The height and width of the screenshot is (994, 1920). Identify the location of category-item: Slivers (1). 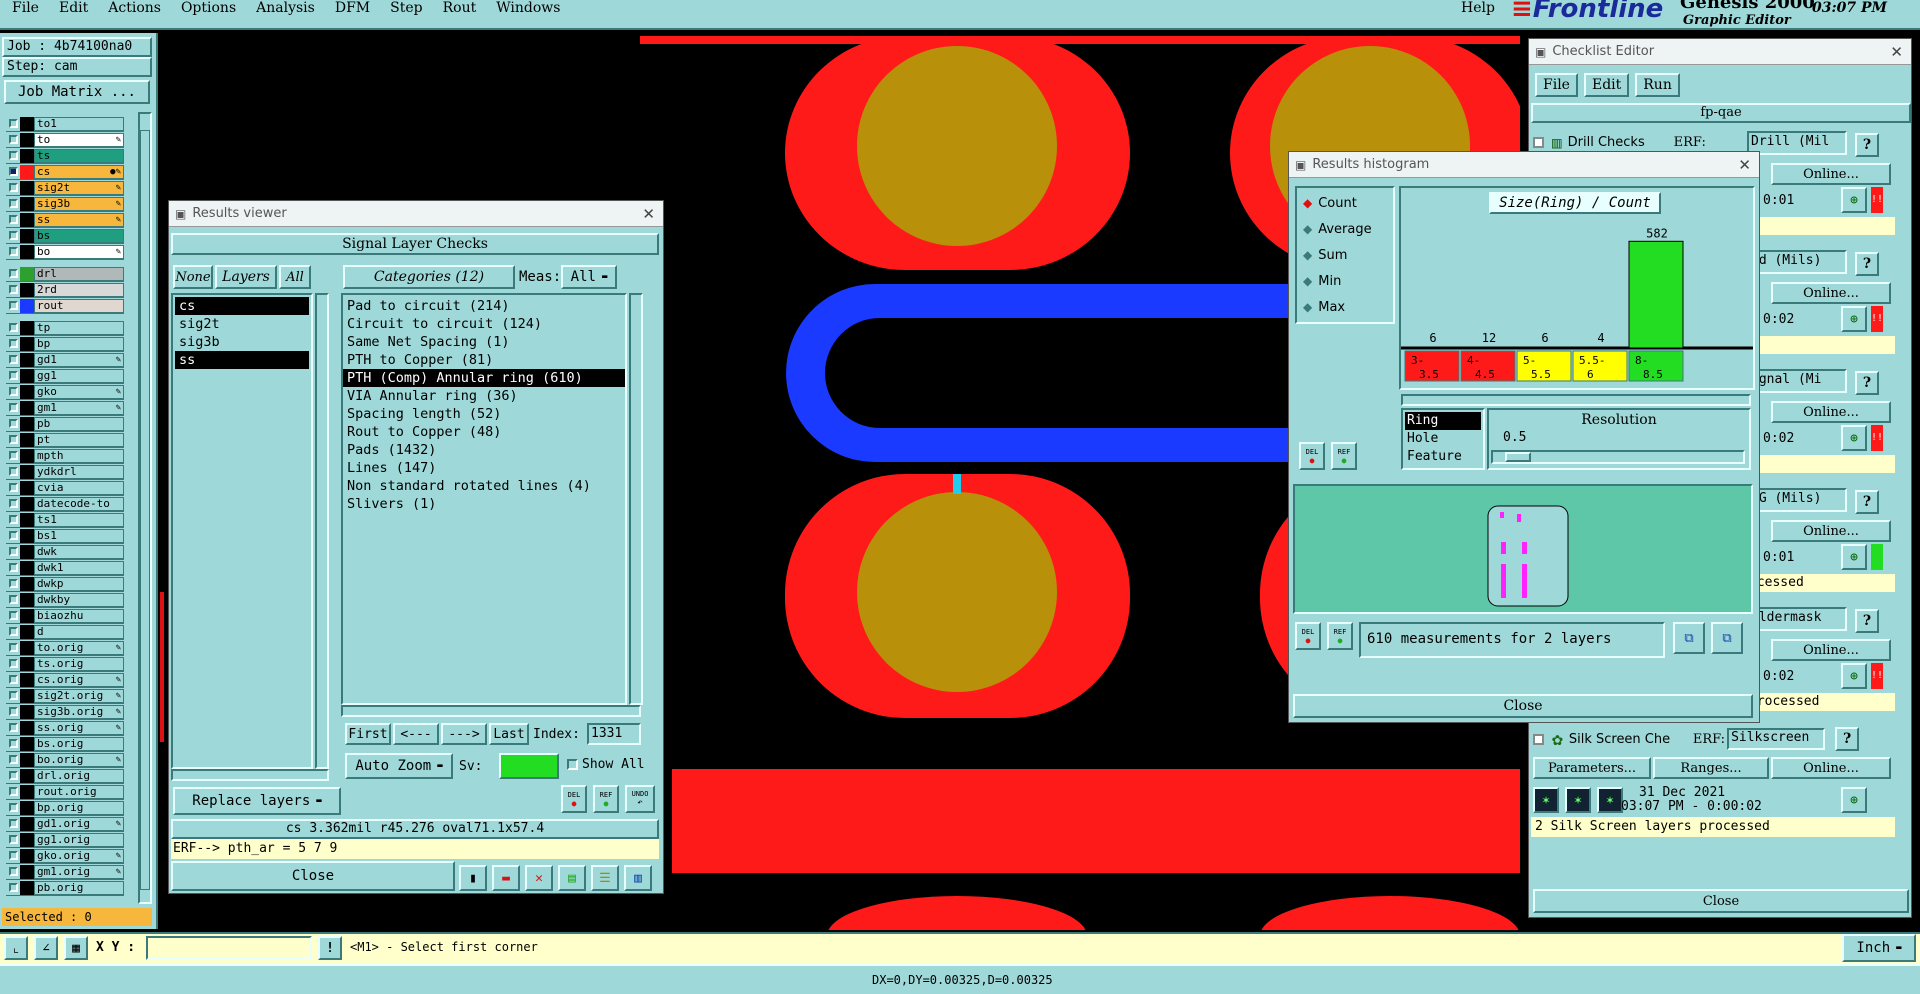
(484, 504).